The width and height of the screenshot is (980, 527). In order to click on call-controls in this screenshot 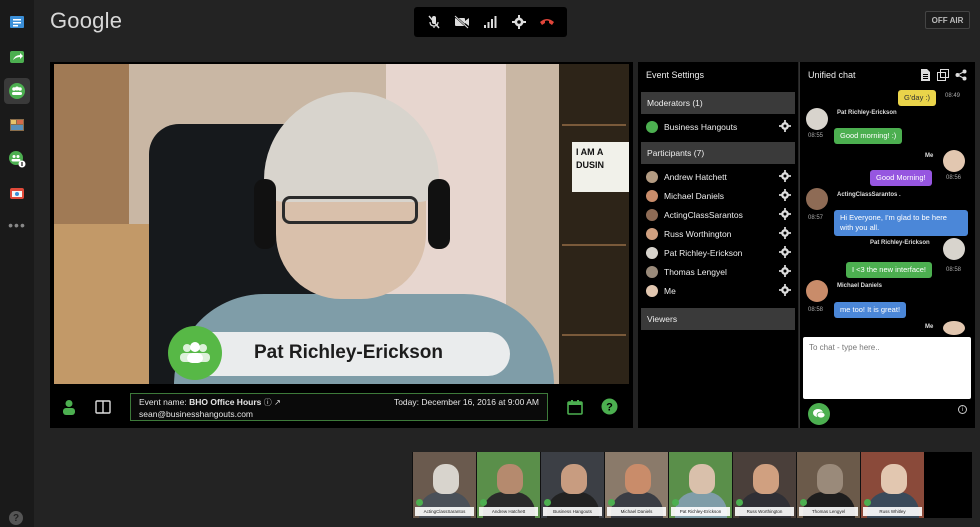, I will do `click(490, 22)`.